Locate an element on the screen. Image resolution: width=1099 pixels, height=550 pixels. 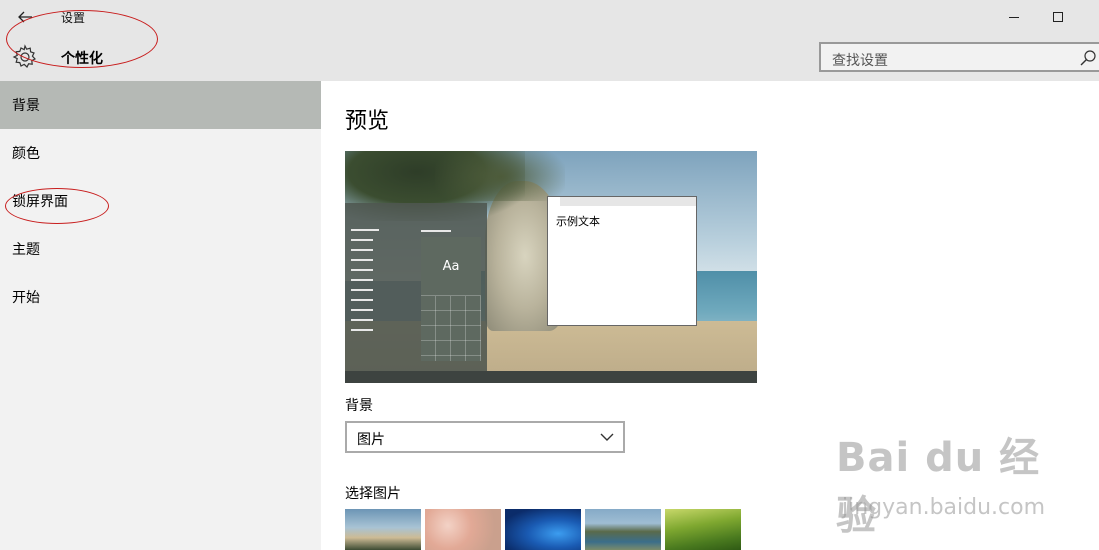
preview-start-menu: Aa is located at coordinates (416, 287).